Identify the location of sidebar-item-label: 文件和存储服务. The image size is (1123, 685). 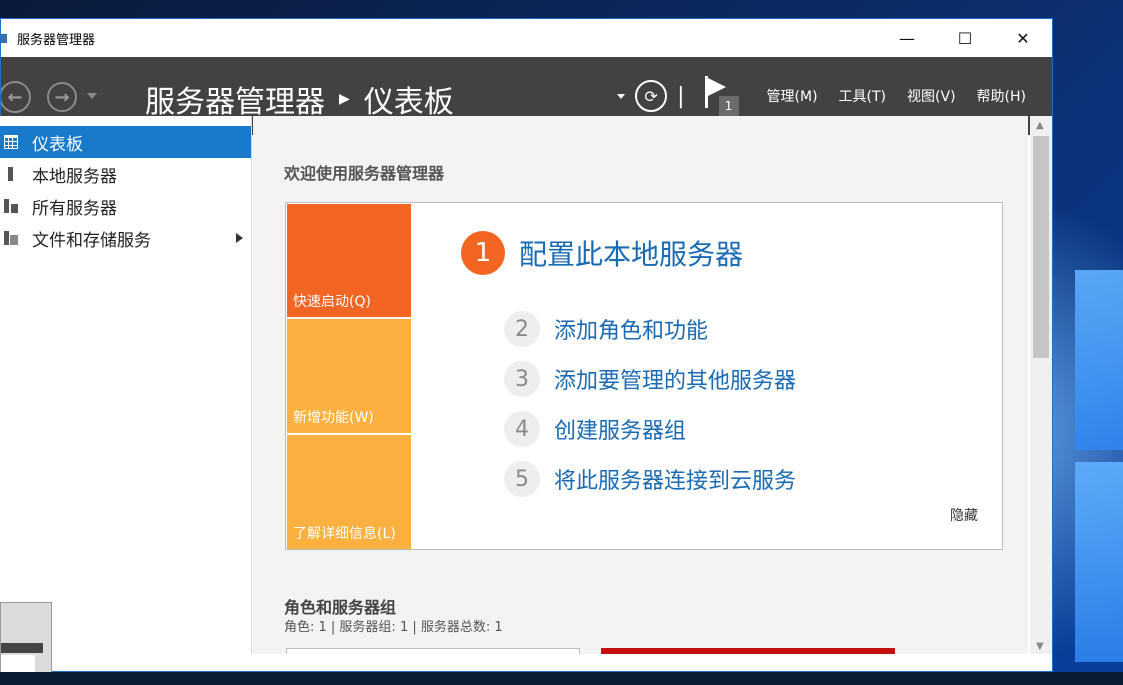
(91, 240).